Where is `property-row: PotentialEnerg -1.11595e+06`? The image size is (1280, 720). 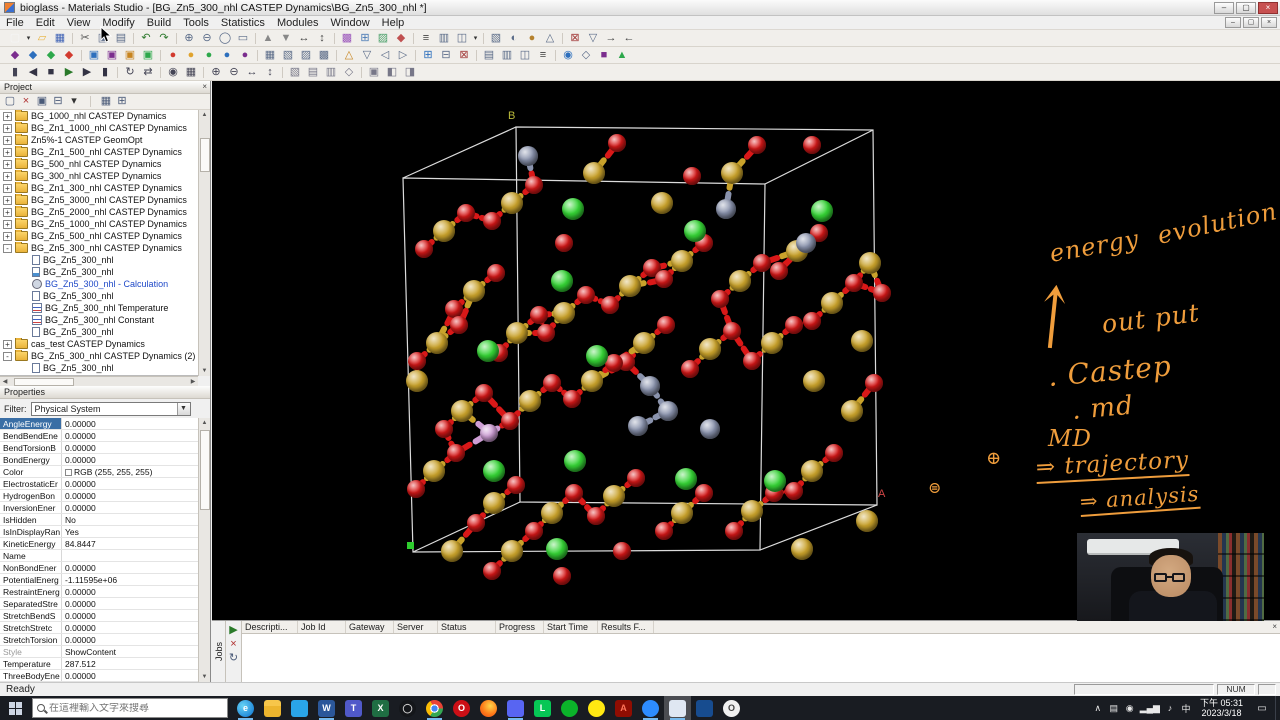
property-row: PotentialEnerg -1.11595e+06 is located at coordinates (99, 580).